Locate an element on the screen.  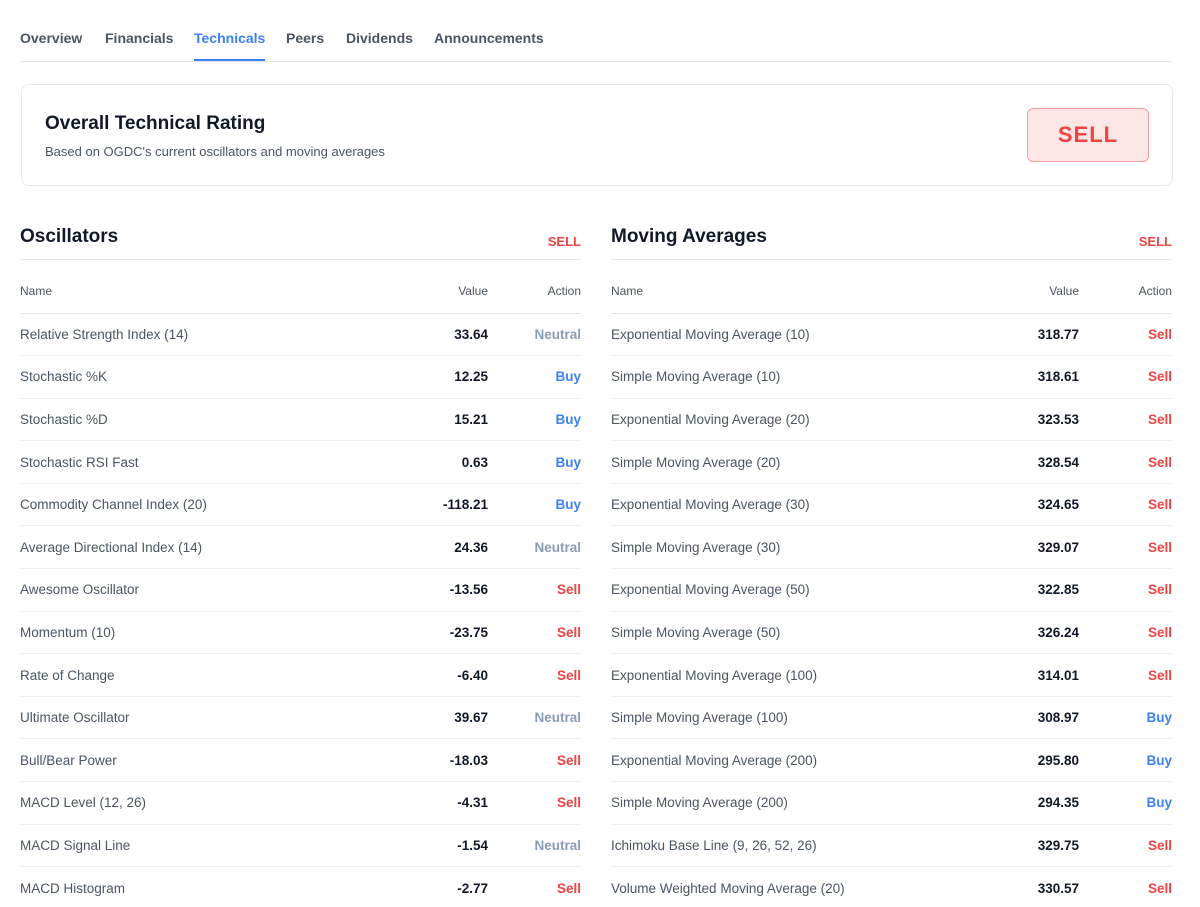
indicator-value: 0.63 is located at coordinates (442, 462).